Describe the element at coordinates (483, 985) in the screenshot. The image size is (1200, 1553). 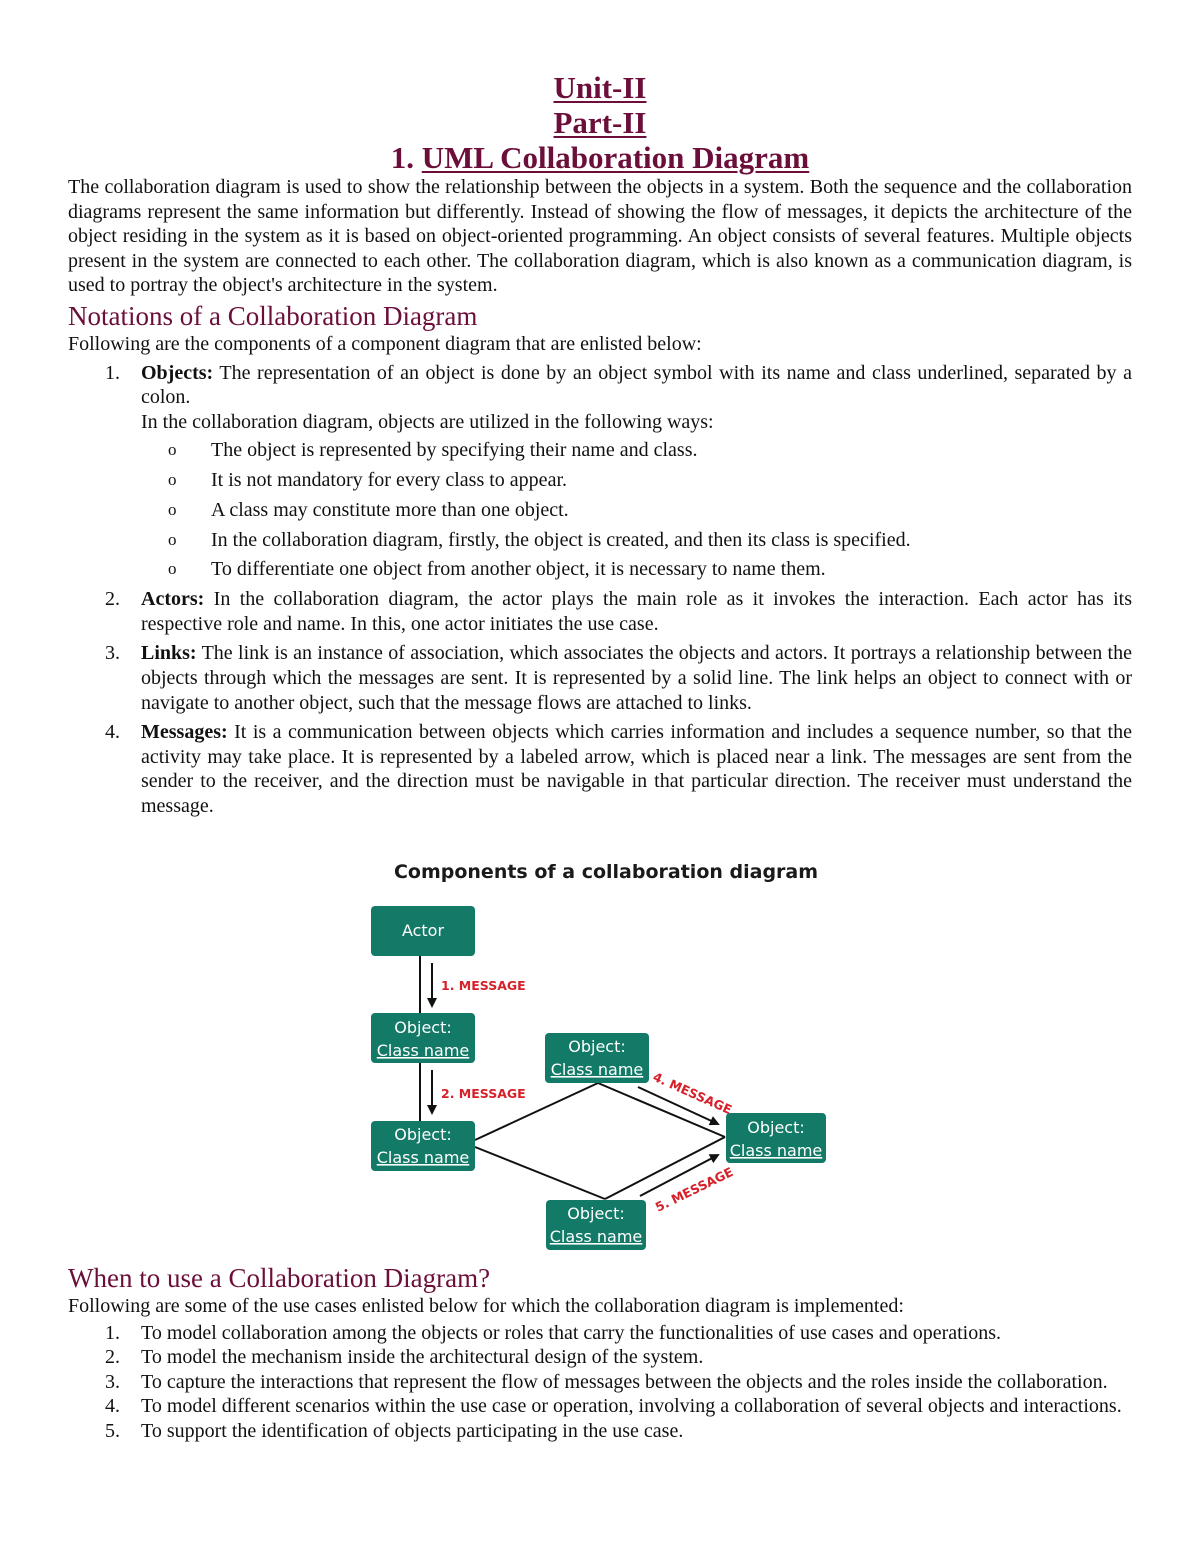
I see `message-label-1: 1. MESSAGE` at that location.